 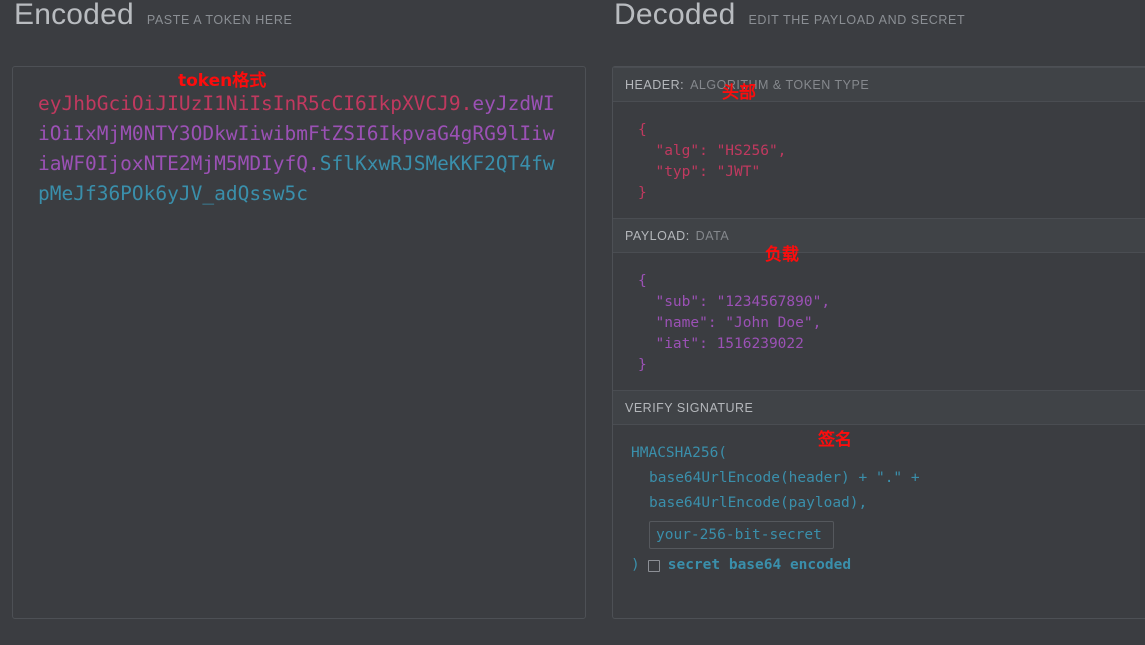 What do you see at coordinates (219, 20) in the screenshot?
I see `encoded-subtitle: PASTE A TOKEN HERE` at bounding box center [219, 20].